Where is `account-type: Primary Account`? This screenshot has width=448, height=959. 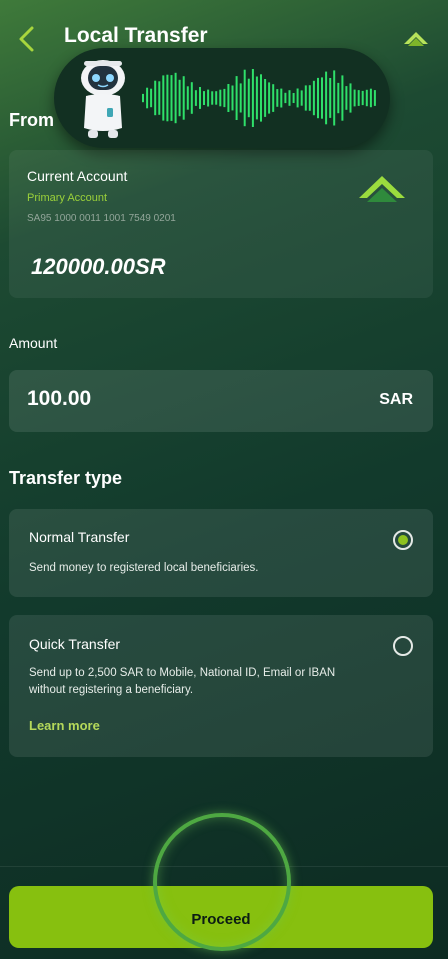 account-type: Primary Account is located at coordinates (67, 198).